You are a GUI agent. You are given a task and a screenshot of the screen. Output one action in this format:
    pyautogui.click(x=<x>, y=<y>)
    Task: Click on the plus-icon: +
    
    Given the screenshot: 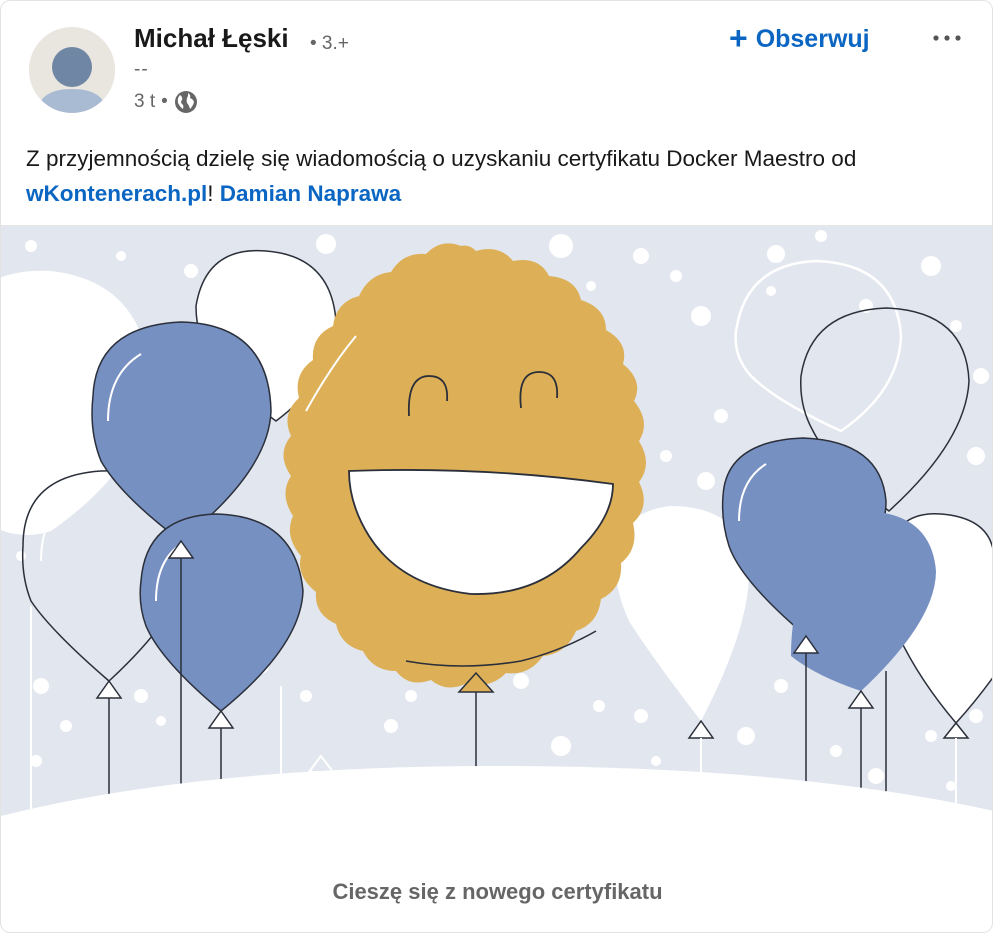 What is the action you would take?
    pyautogui.click(x=738, y=37)
    